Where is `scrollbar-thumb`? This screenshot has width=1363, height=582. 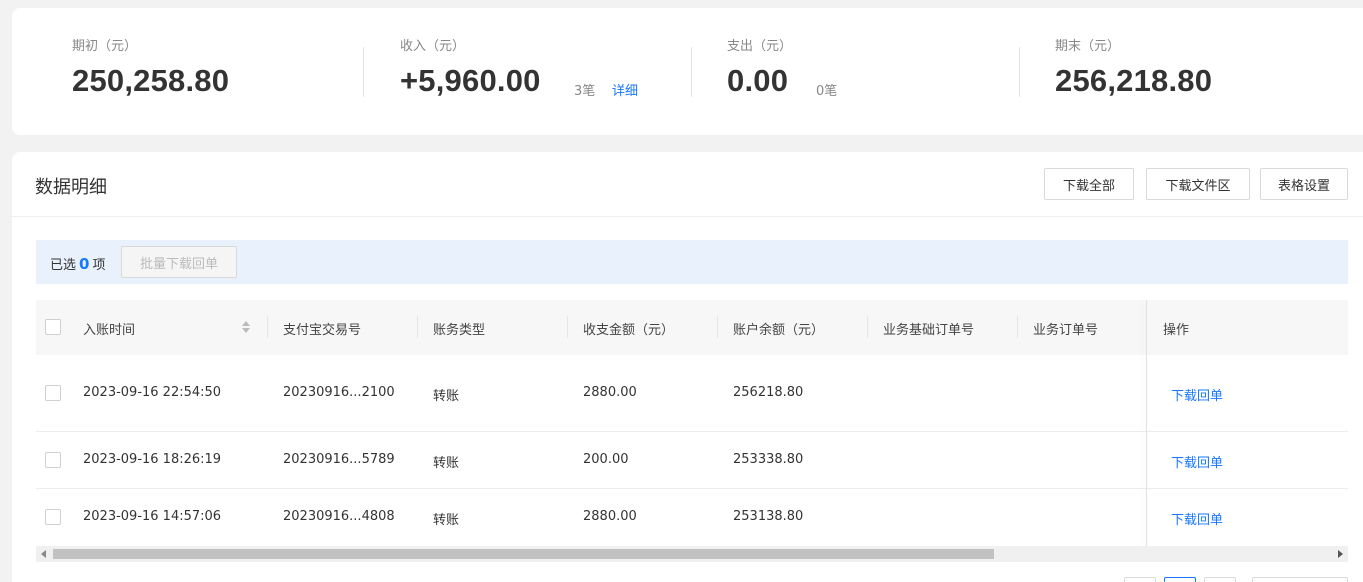
scrollbar-thumb is located at coordinates (523, 554).